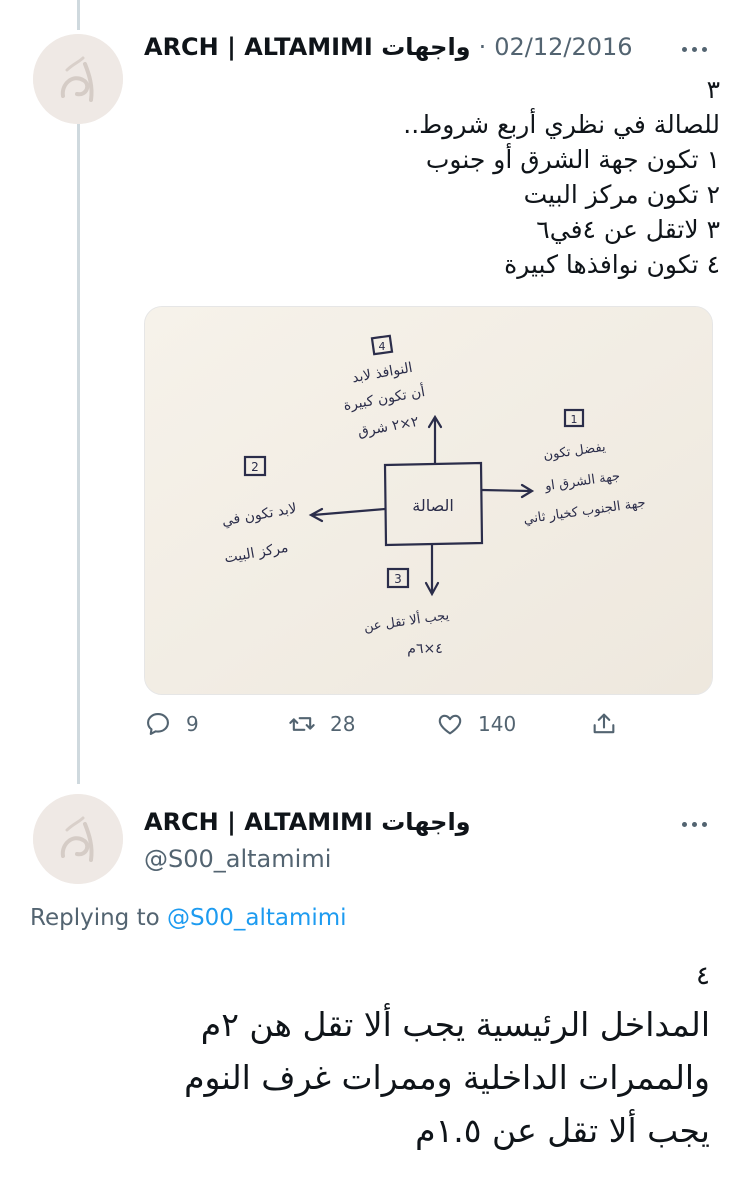  I want to click on sketch-number: 2, so click(255, 467).